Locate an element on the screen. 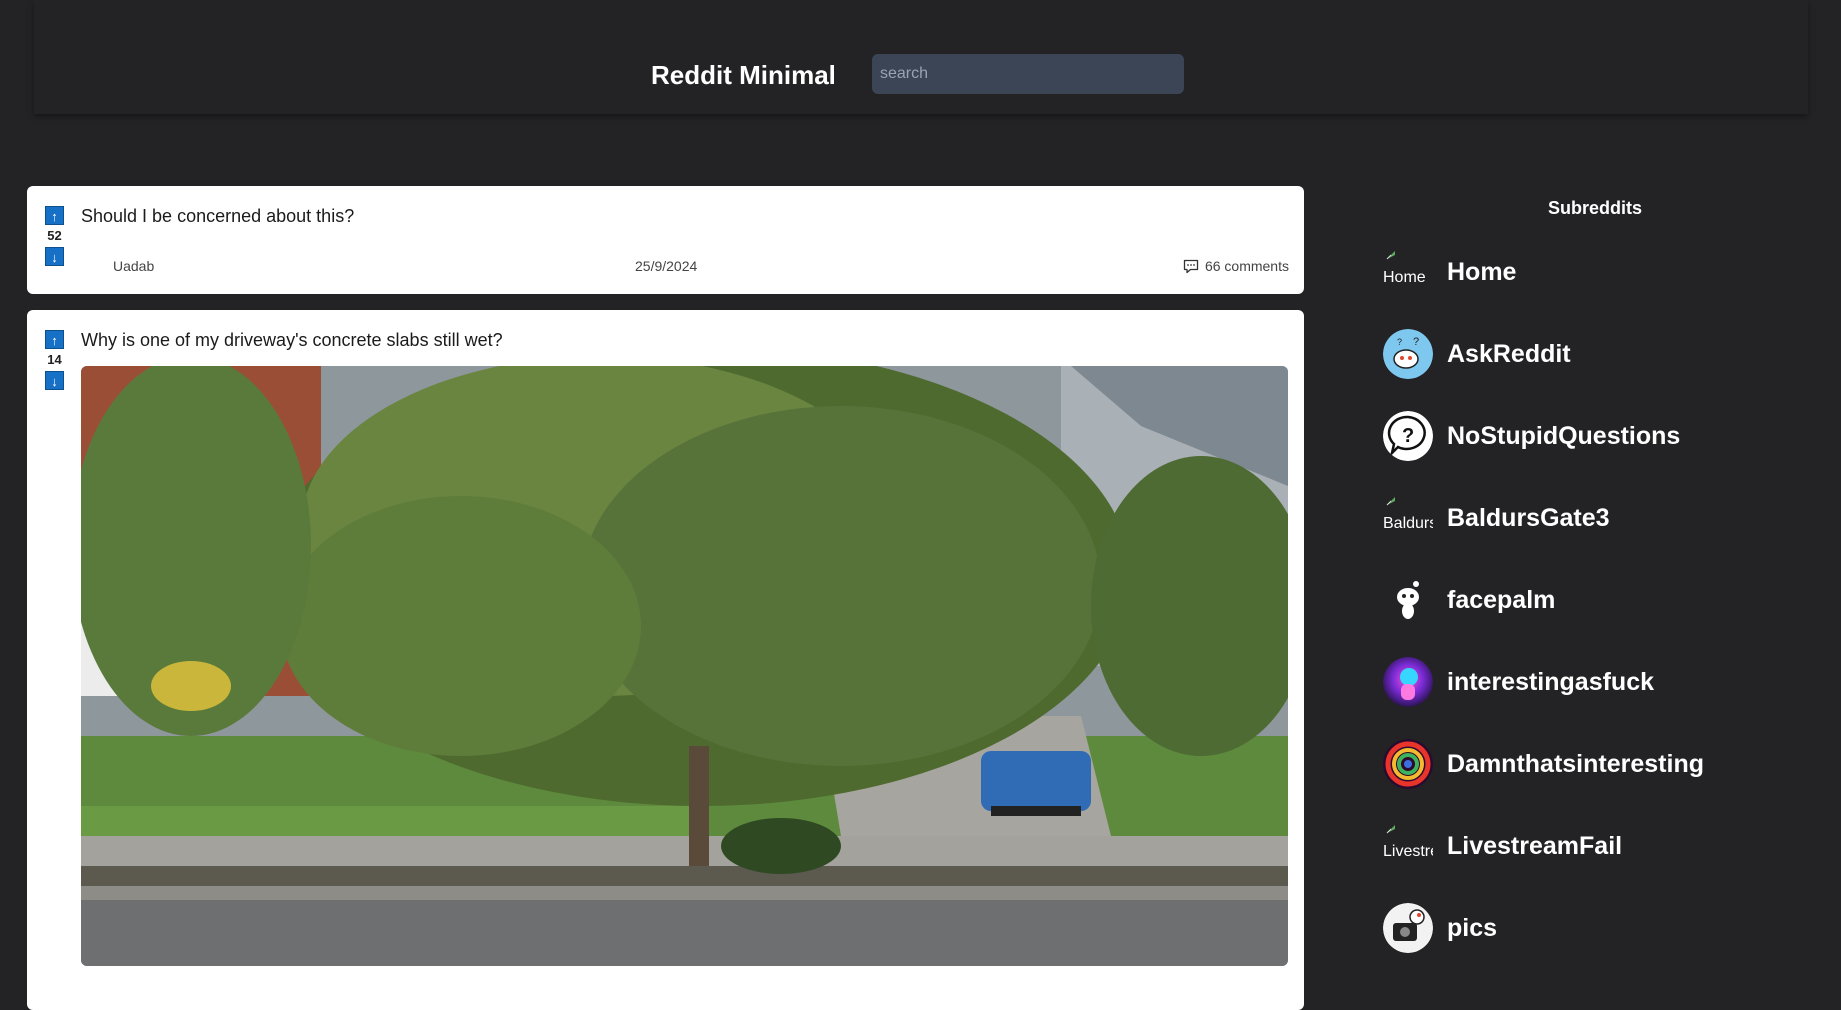 The image size is (1841, 1010). broken-image-icon: Baldurs is located at coordinates (1408, 518).